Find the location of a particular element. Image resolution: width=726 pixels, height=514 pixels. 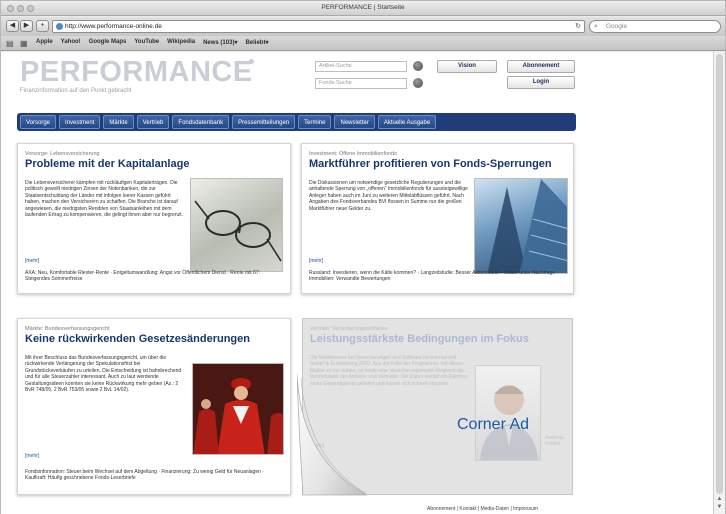

corner-ad-peel is located at coordinates (332, 435).